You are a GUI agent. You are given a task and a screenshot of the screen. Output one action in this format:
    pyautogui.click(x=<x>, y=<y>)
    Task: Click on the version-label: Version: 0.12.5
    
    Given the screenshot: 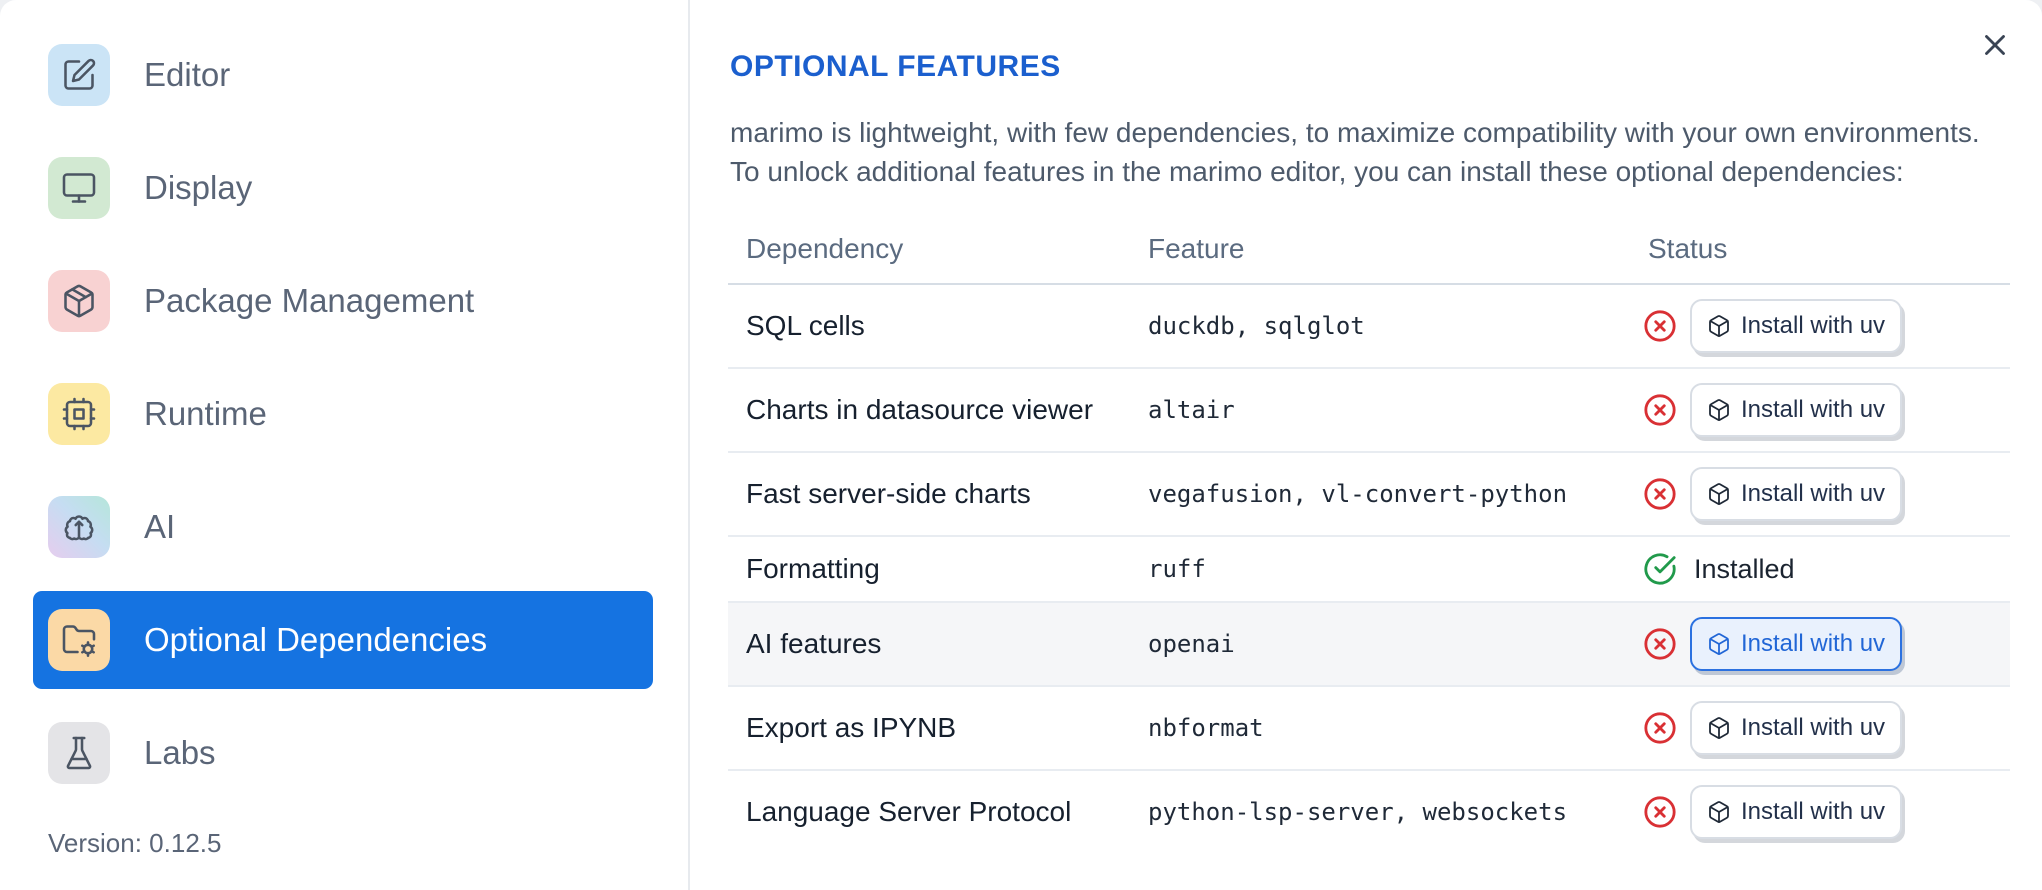 What is the action you would take?
    pyautogui.click(x=135, y=843)
    